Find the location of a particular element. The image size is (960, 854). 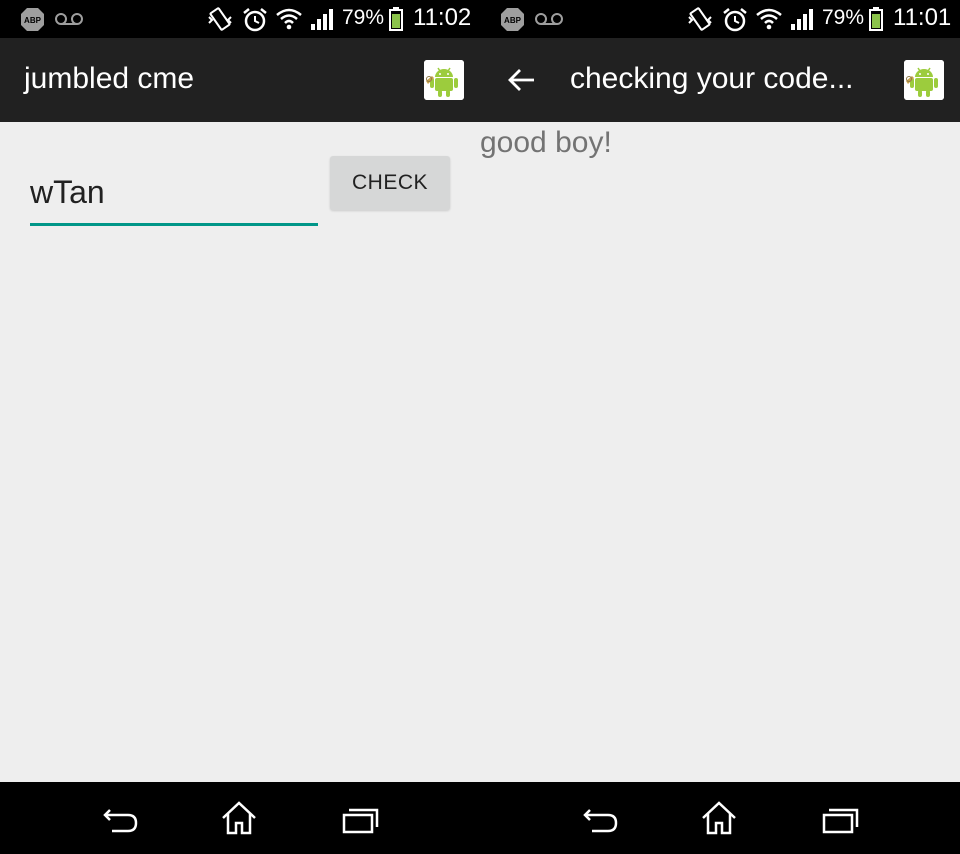

status-time: 11:01 is located at coordinates (922, 17).